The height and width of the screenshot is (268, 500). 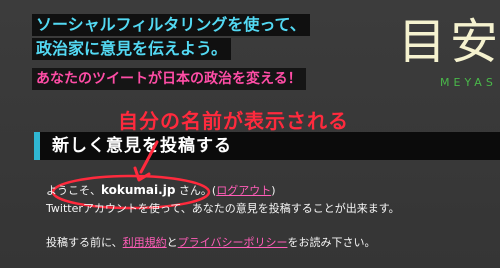 I want to click on terms-link: 利用規約, so click(x=145, y=242).